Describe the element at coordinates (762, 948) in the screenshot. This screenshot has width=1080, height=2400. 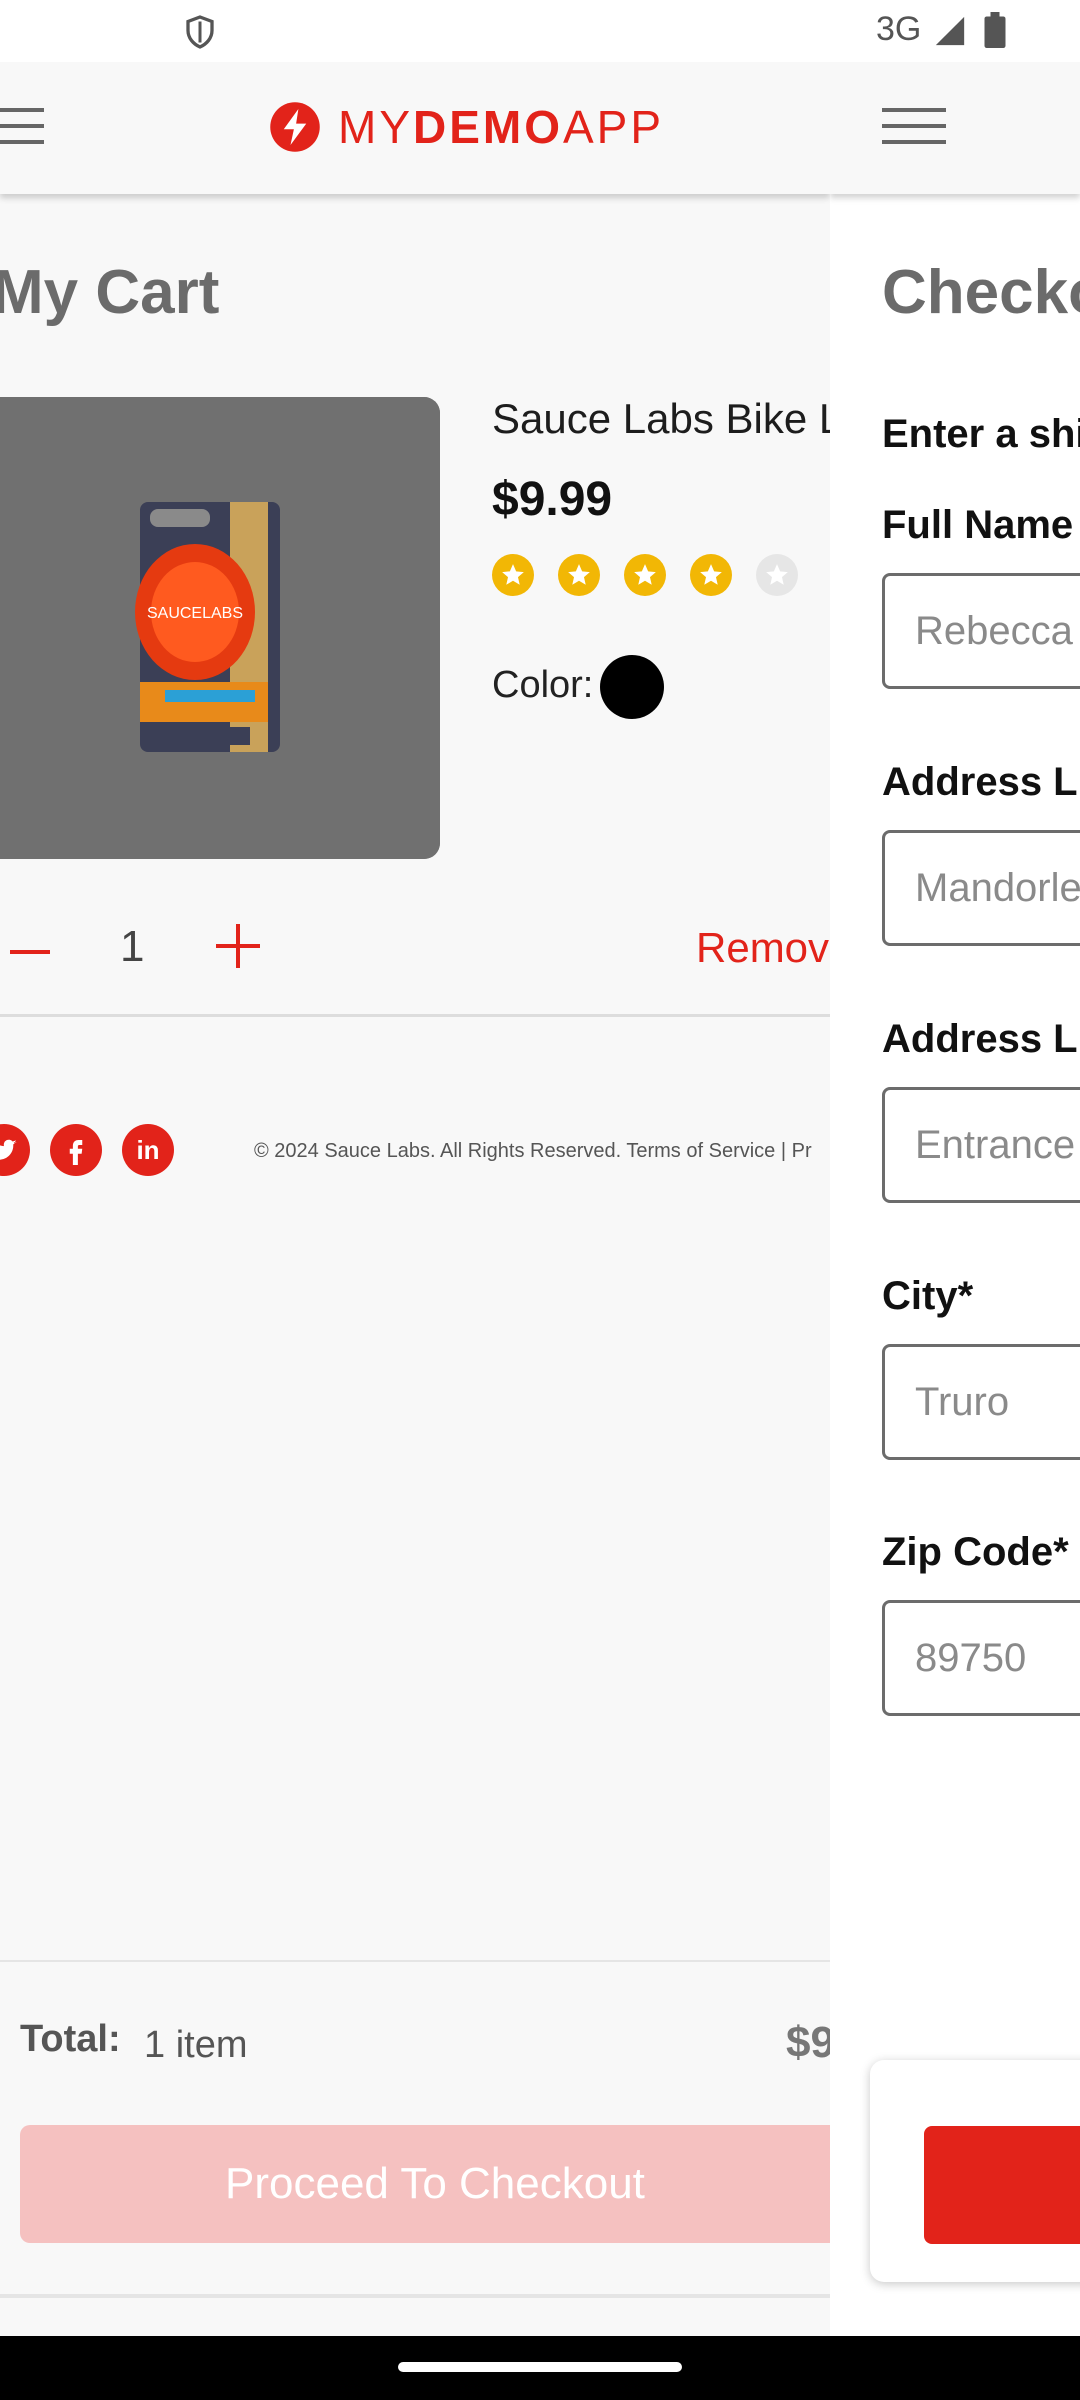
I see `remove-item-button: Remov` at that location.